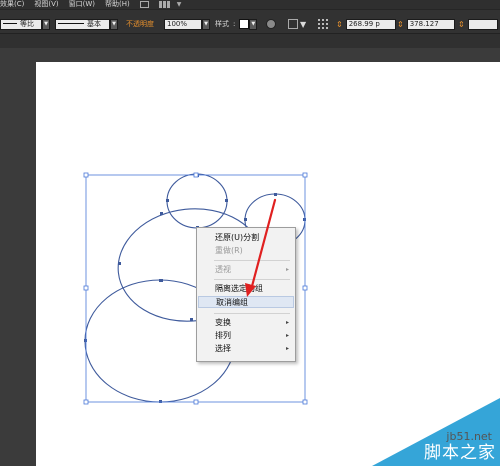 The height and width of the screenshot is (466, 500). Describe the element at coordinates (460, 453) in the screenshot. I see `watermark-title: 脚本之家` at that location.